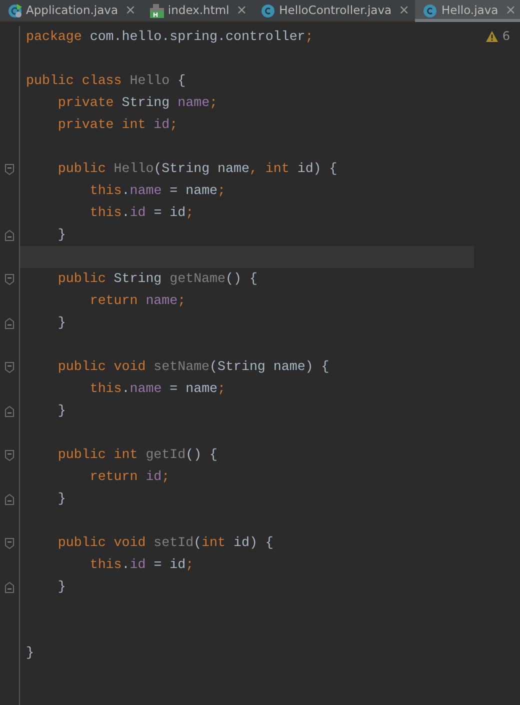  Describe the element at coordinates (137, 103) in the screenshot. I see `code-line: private String name;` at that location.